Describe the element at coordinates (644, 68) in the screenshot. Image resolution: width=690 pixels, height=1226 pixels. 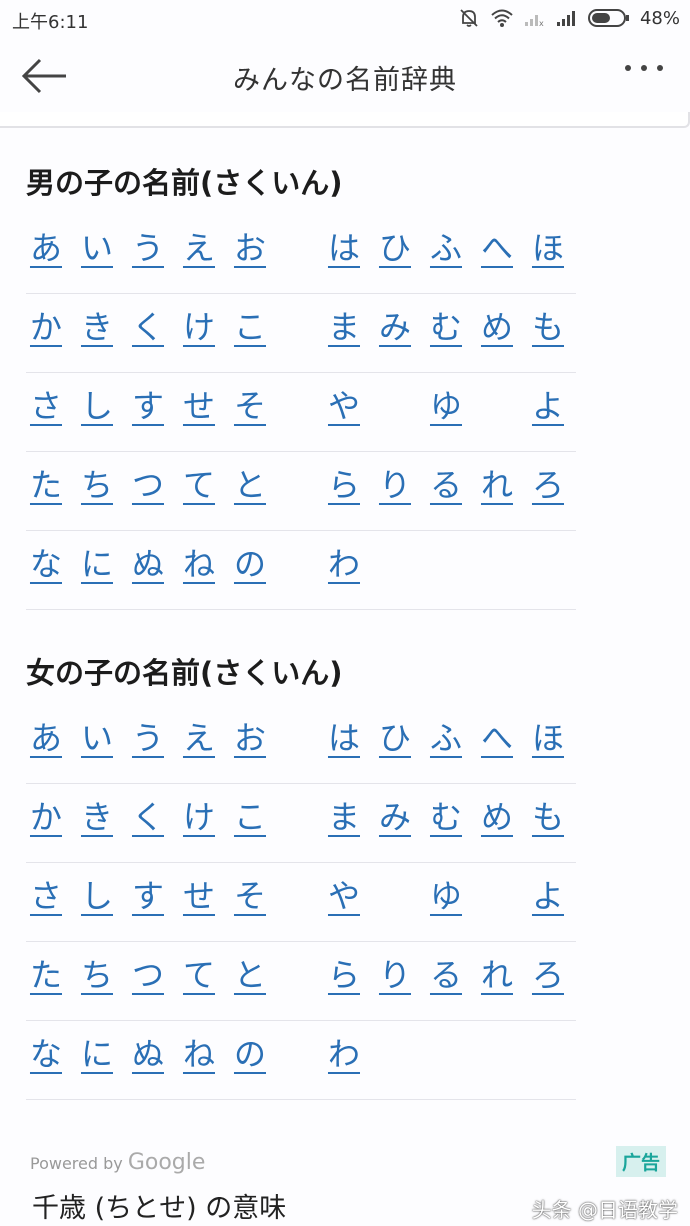
I see `more-dots-icon` at that location.